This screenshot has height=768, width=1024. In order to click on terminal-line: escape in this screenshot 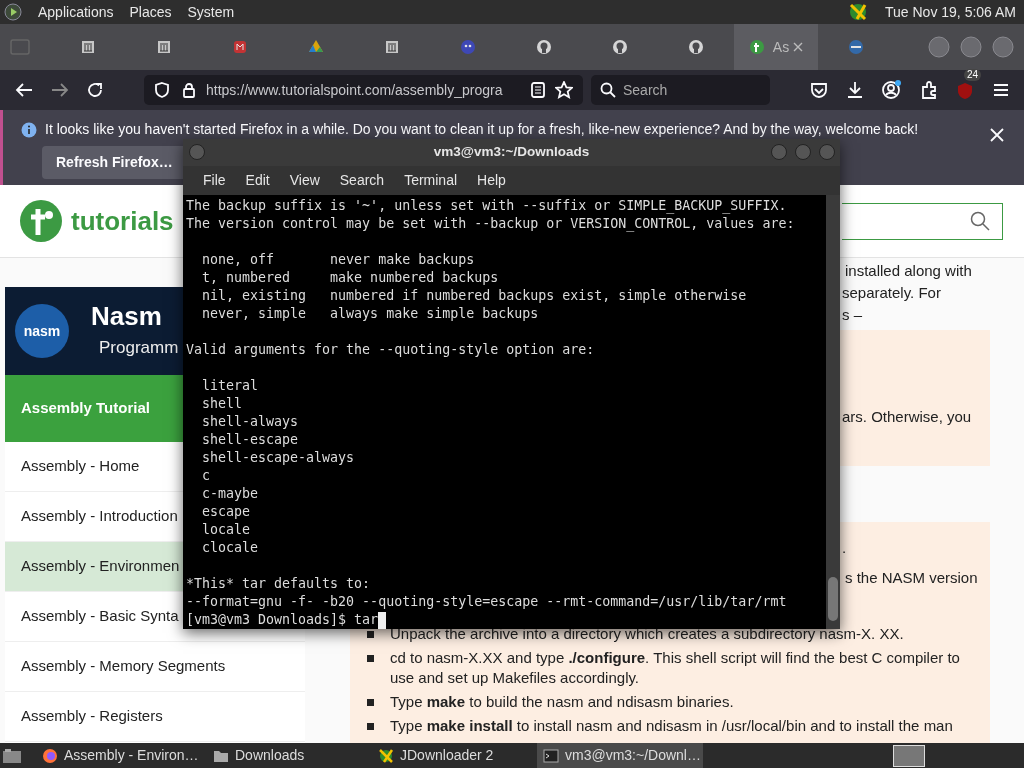, I will do `click(226, 512)`.